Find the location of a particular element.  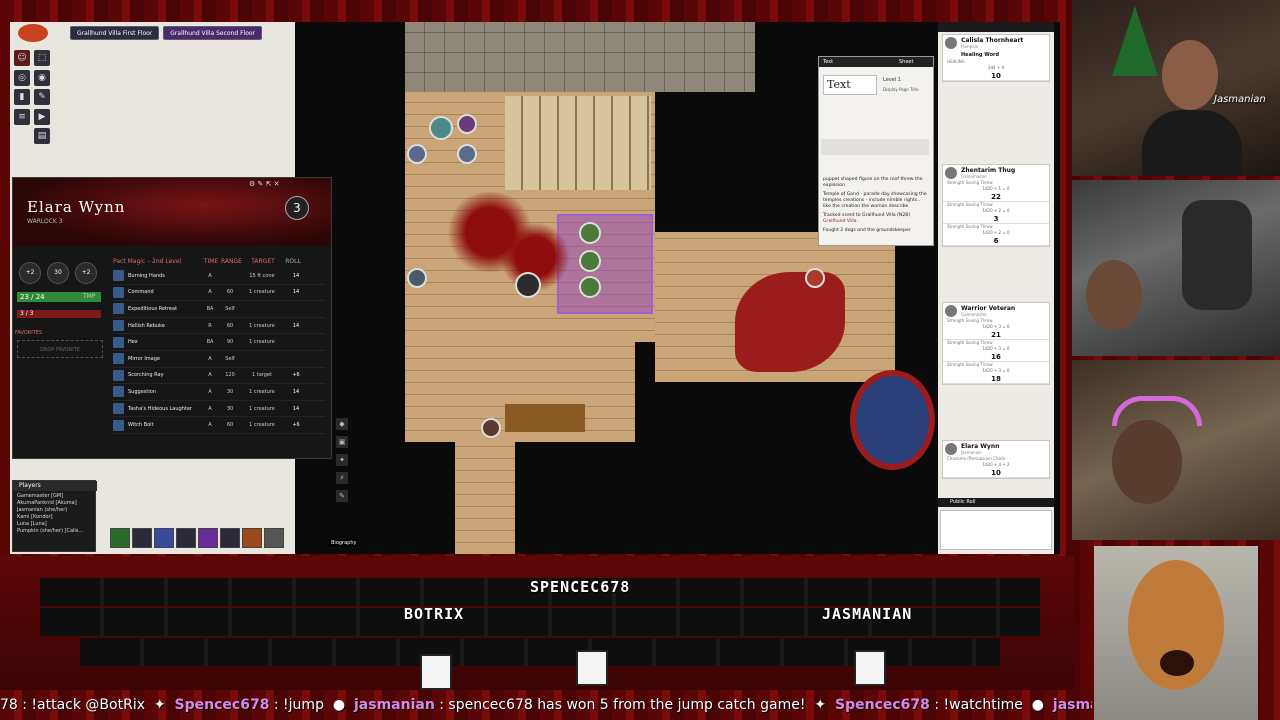

journal-sheet-button: Sheet is located at coordinates (906, 62).